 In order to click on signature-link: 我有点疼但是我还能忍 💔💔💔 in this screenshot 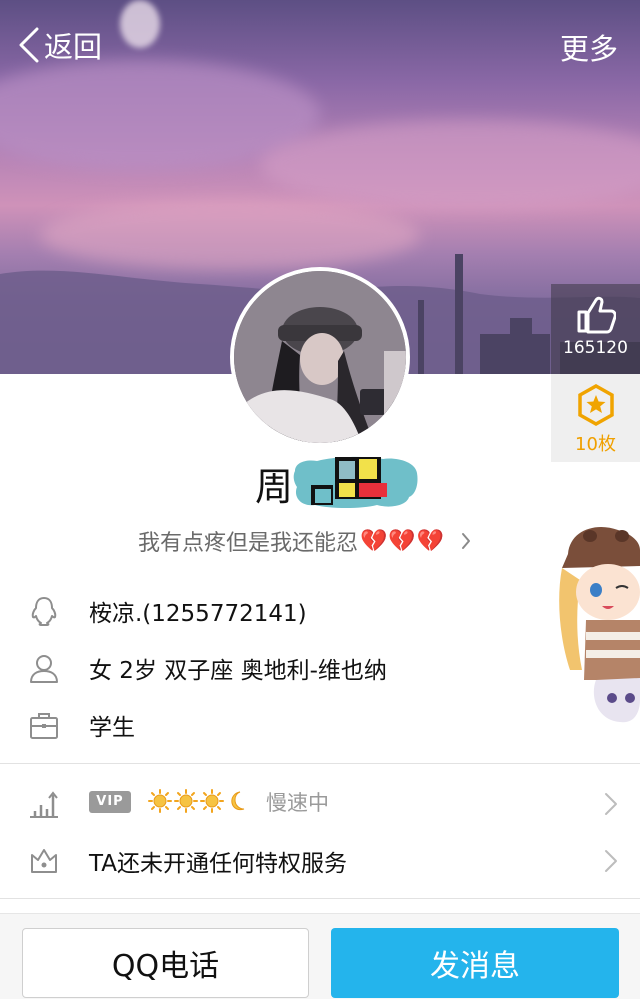, I will do `click(304, 541)`.